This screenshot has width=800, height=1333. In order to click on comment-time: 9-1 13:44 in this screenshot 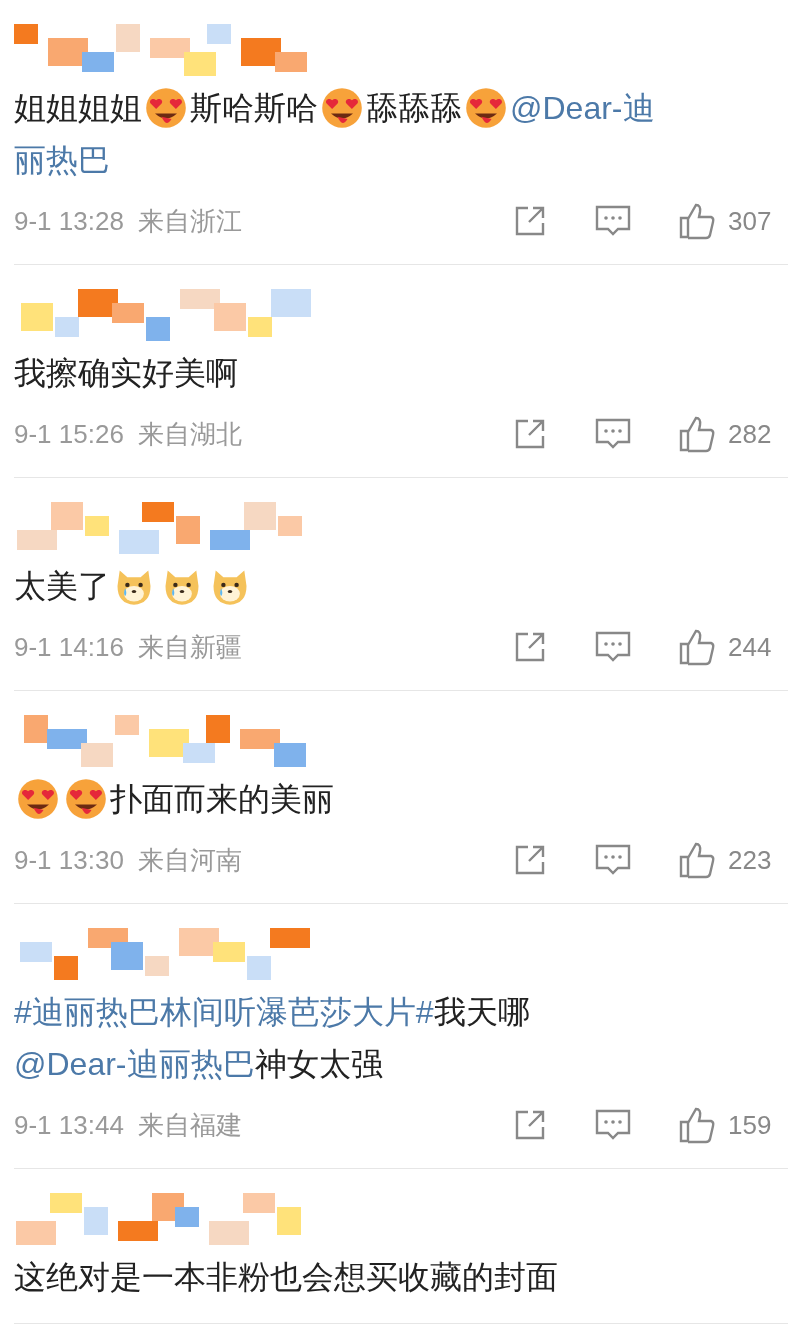, I will do `click(69, 1125)`.